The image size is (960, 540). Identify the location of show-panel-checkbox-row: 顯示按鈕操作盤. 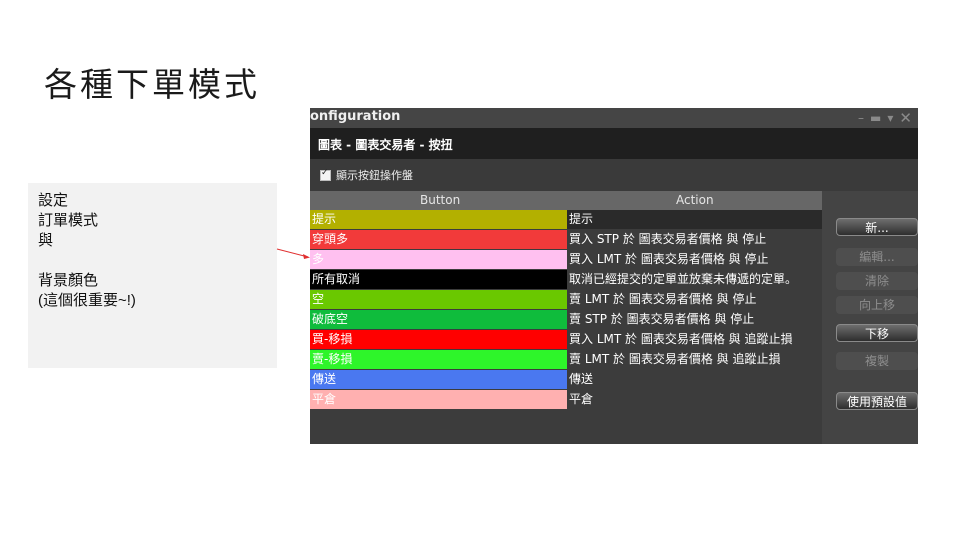
(366, 175).